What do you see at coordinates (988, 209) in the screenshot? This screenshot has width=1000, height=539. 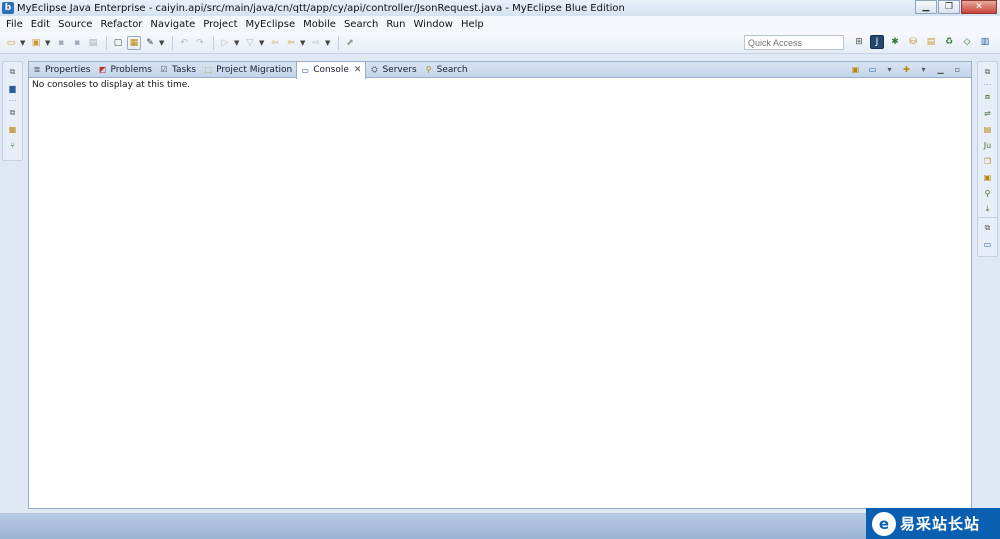 I see `deploy-icon: ⤓` at bounding box center [988, 209].